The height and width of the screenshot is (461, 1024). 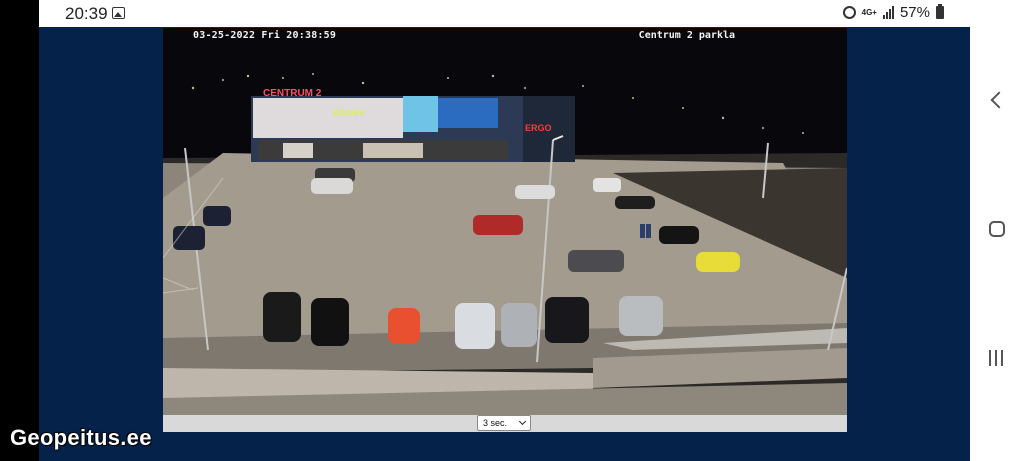 I want to click on battery-icon, so click(x=940, y=11).